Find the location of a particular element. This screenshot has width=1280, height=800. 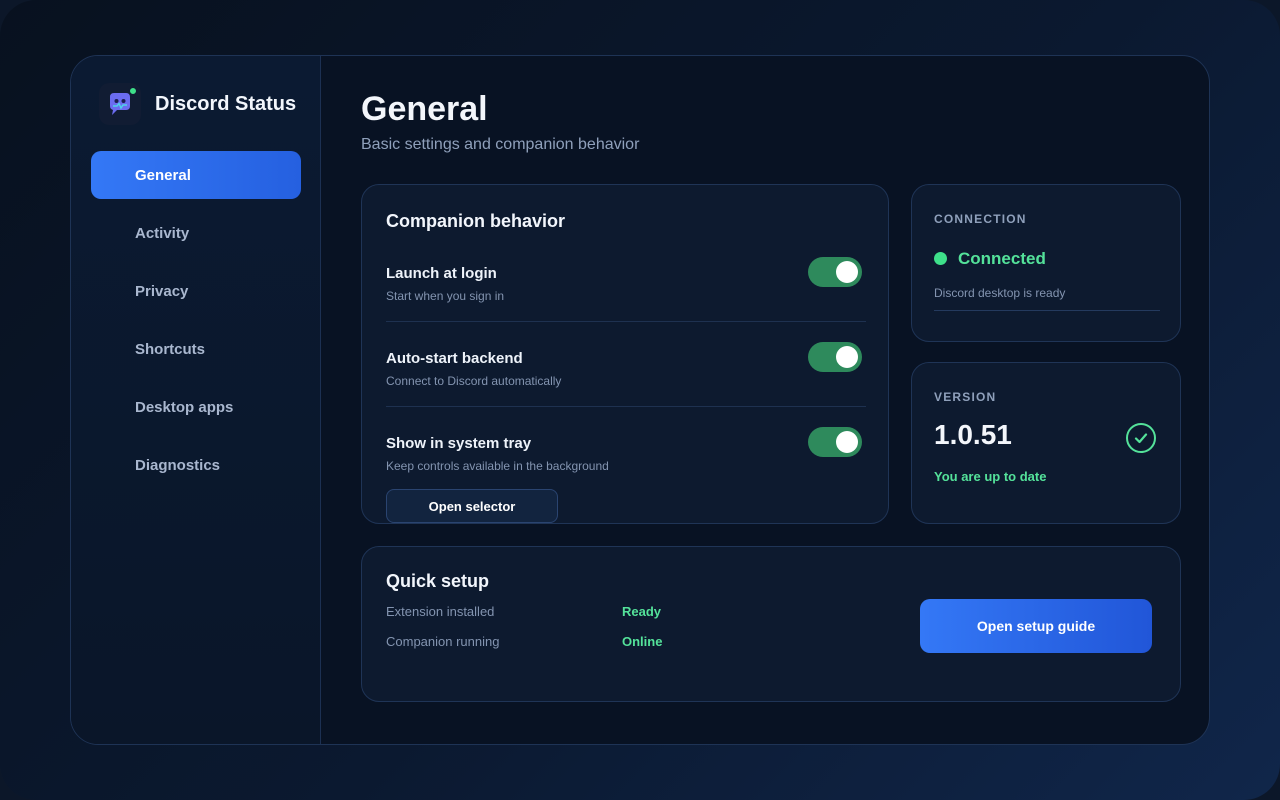

app-name: Discord Status is located at coordinates (226, 103).